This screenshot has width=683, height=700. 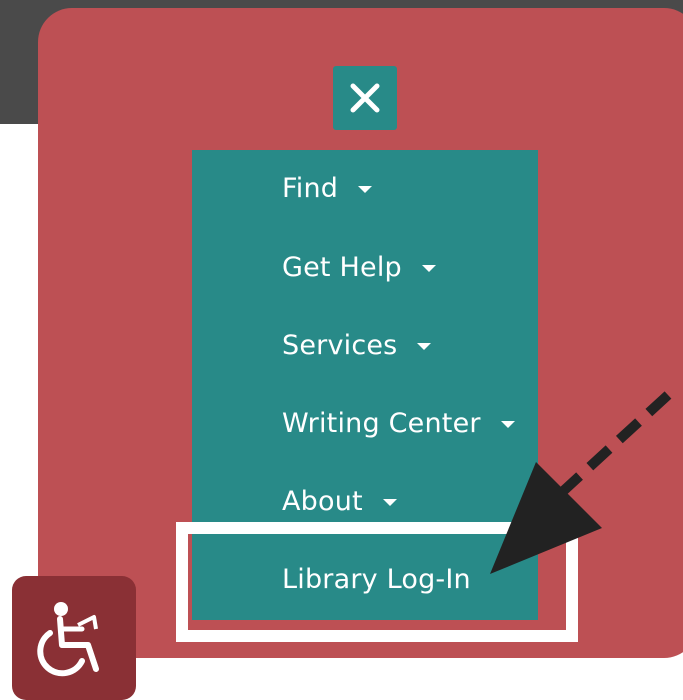 I want to click on highlight-box, so click(x=377, y=582).